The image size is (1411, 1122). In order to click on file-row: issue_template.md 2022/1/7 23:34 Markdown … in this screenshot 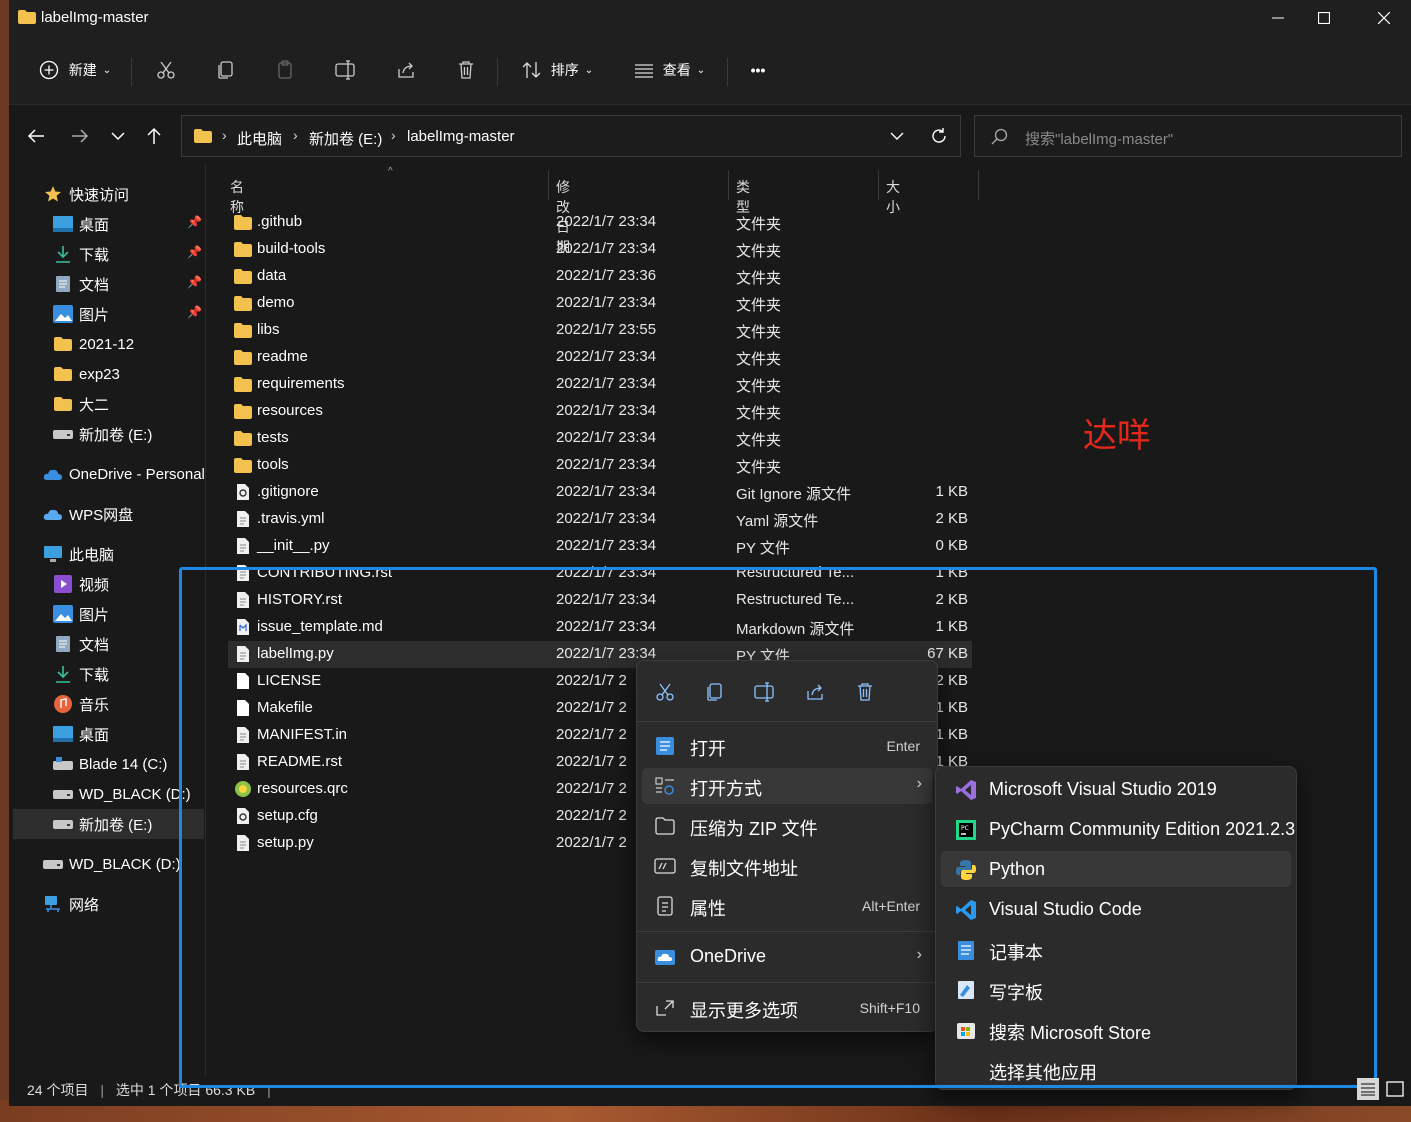, I will do `click(600, 627)`.